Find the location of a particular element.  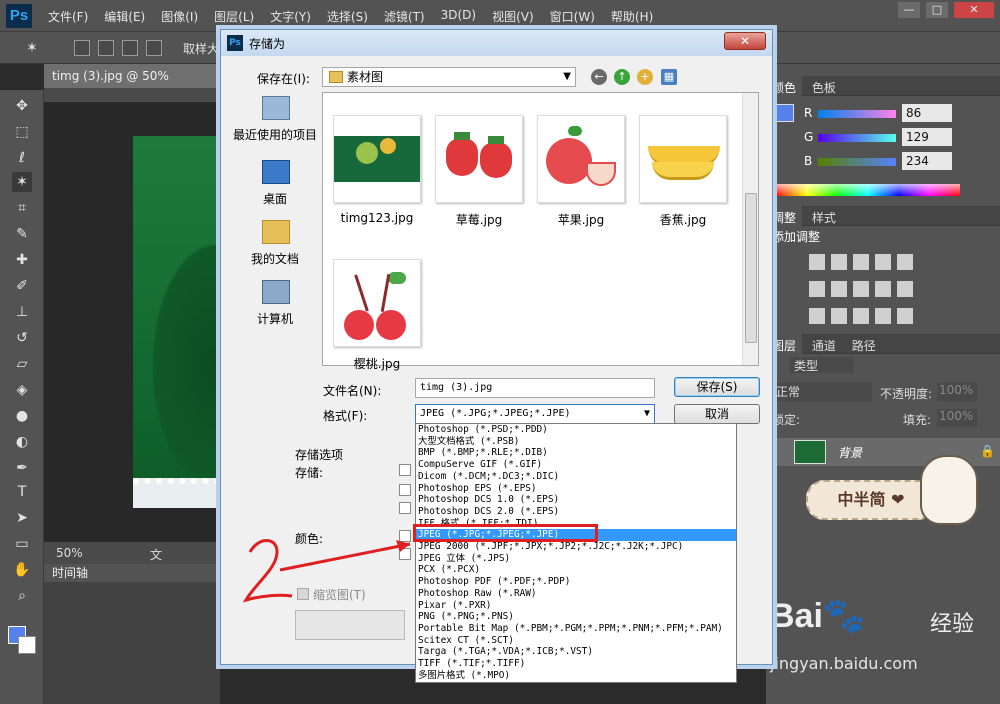

blue-track is located at coordinates (857, 162).